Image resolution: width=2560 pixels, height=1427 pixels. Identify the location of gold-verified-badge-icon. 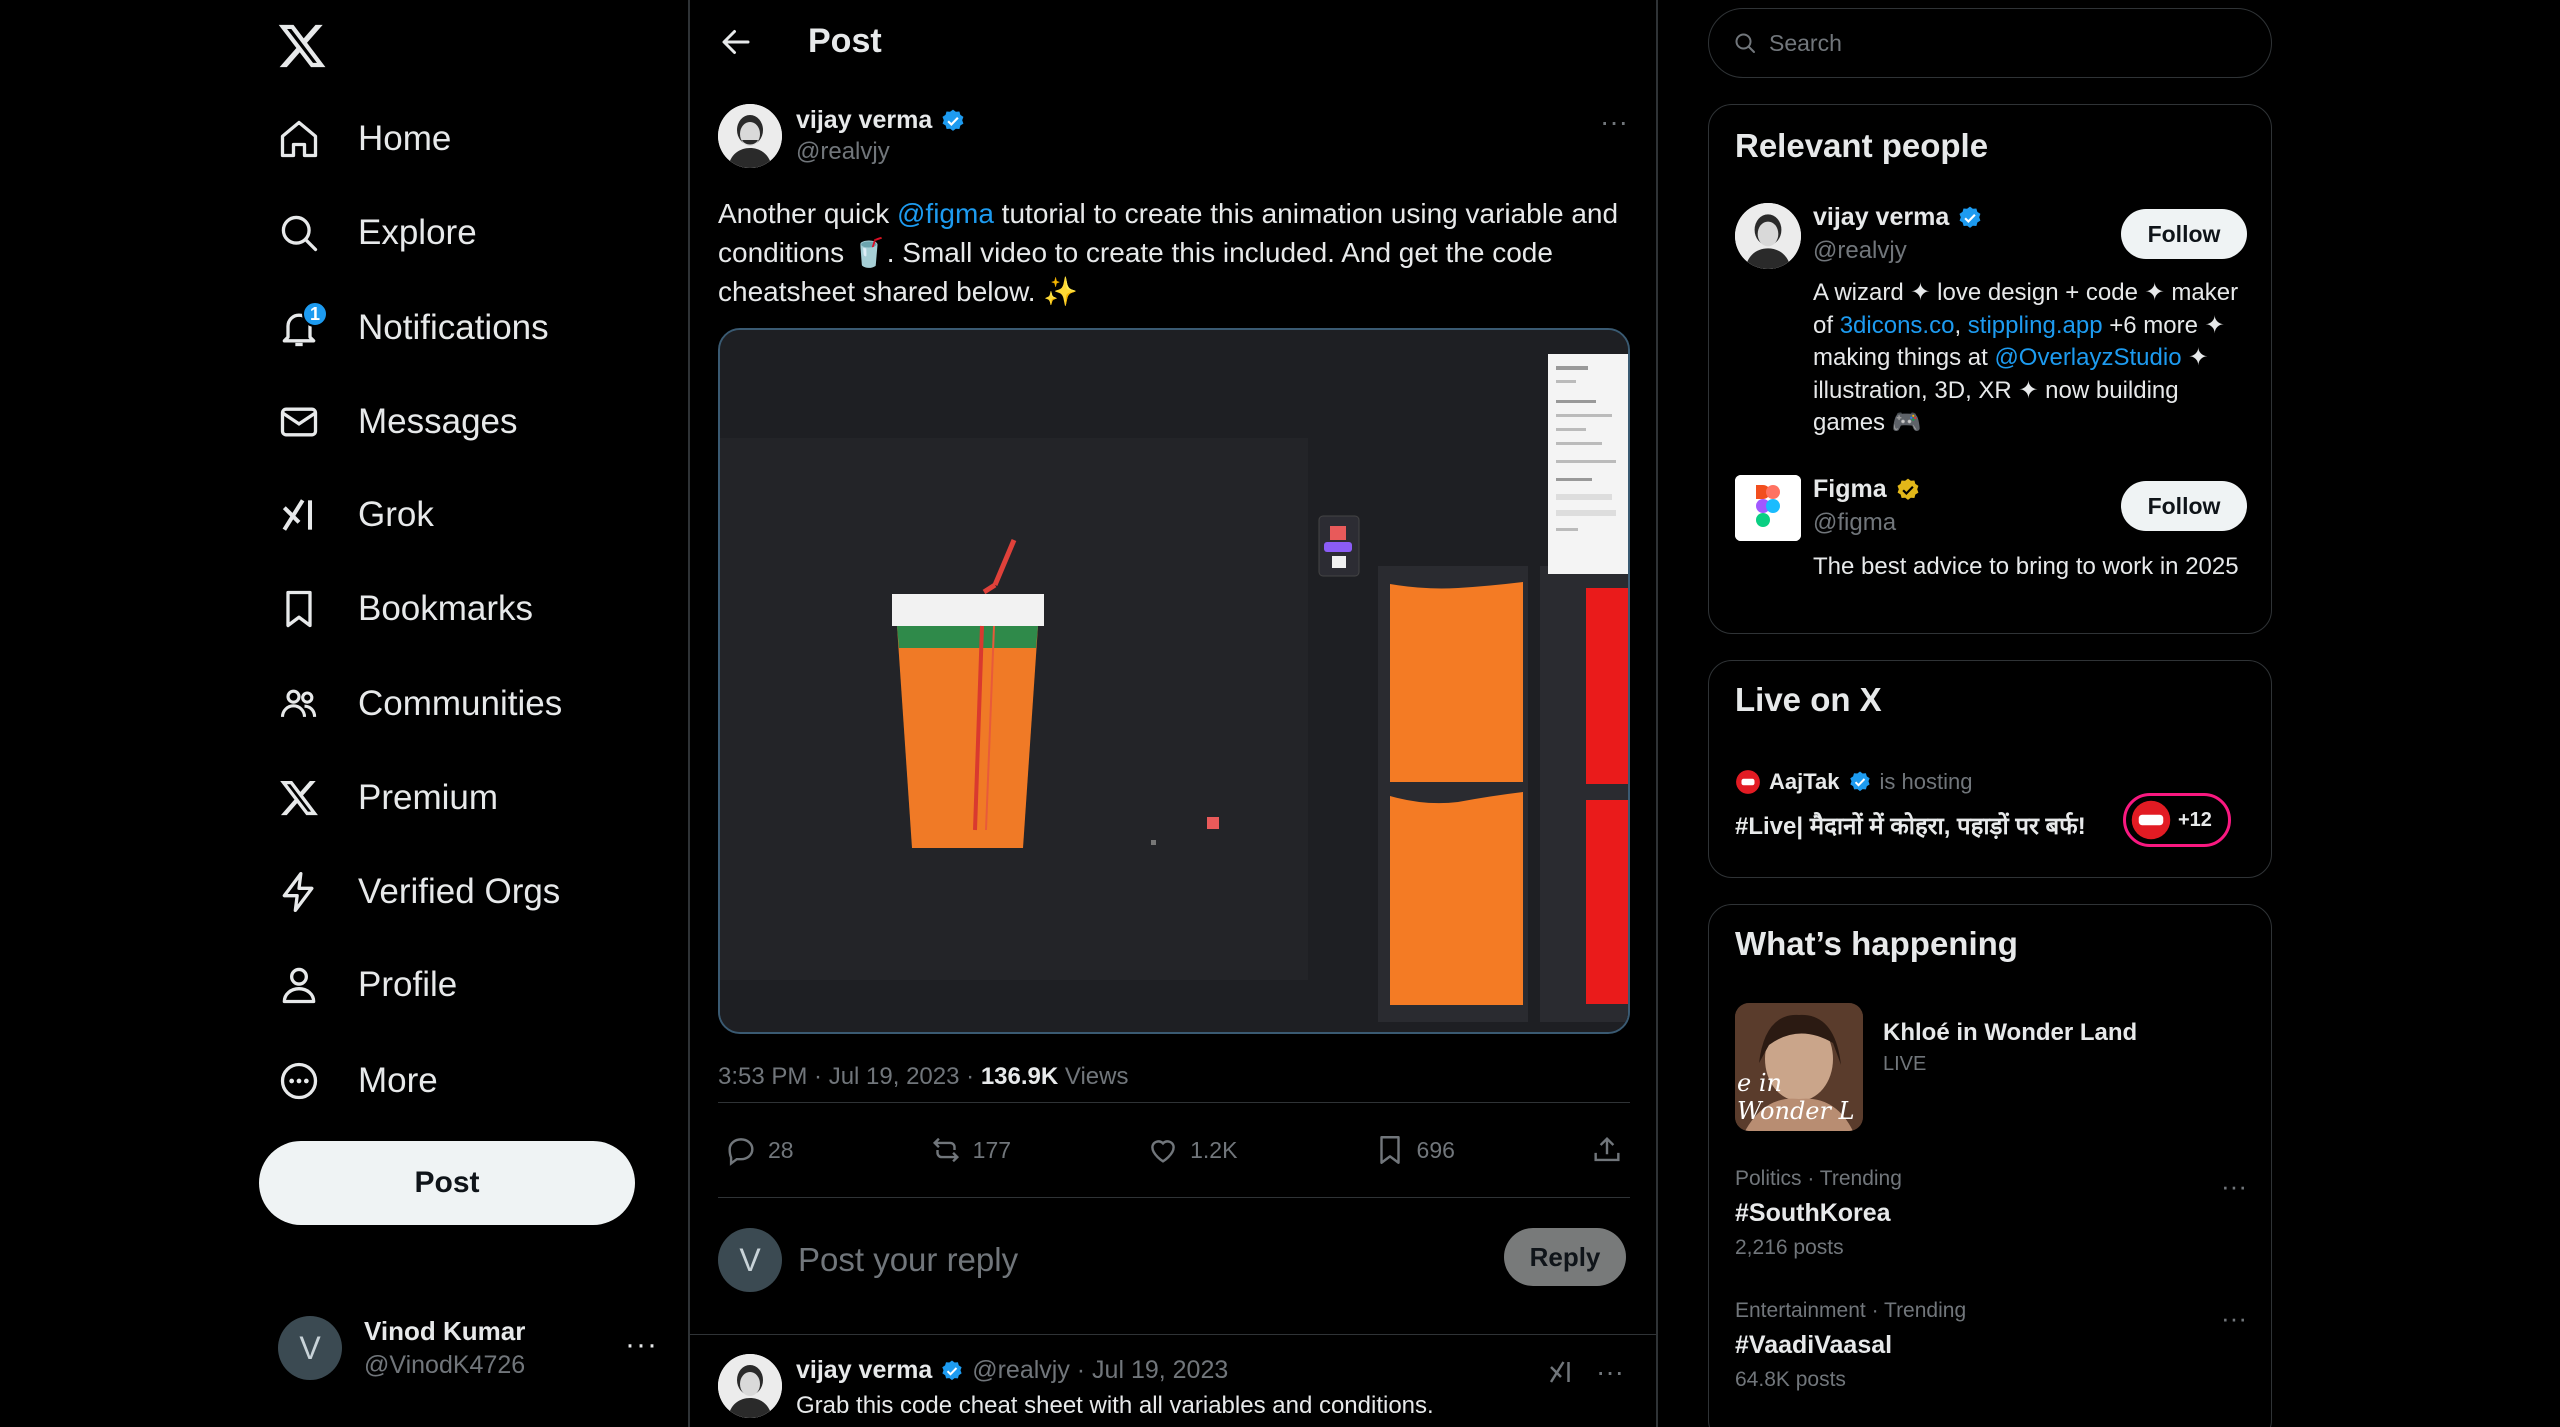
(1908, 489).